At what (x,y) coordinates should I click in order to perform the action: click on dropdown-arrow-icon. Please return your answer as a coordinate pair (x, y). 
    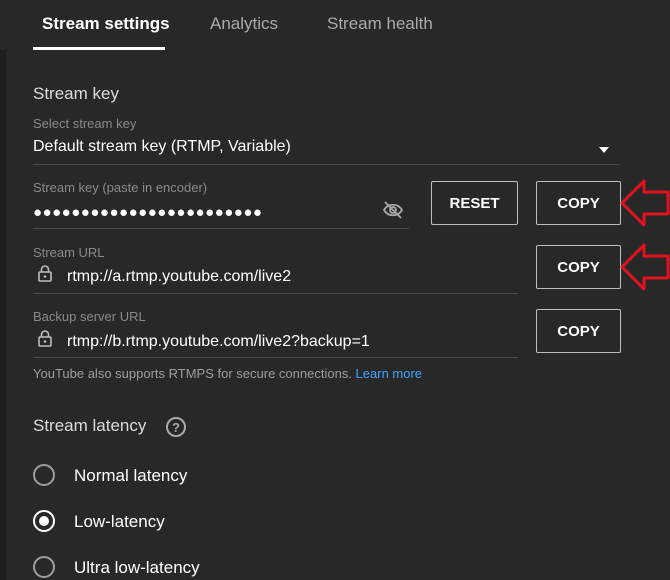
    Looking at the image, I should click on (604, 150).